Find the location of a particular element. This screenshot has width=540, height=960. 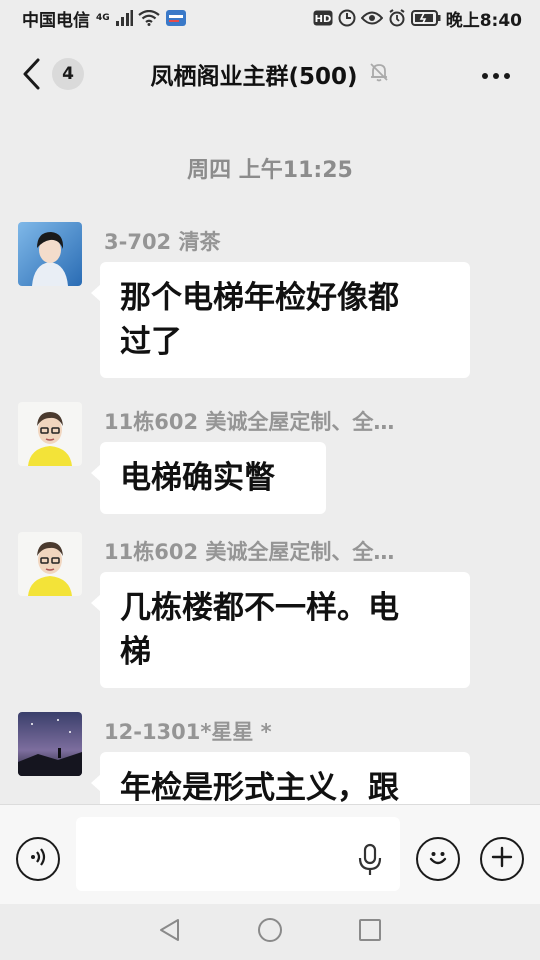

input-bar is located at coordinates (270, 854).